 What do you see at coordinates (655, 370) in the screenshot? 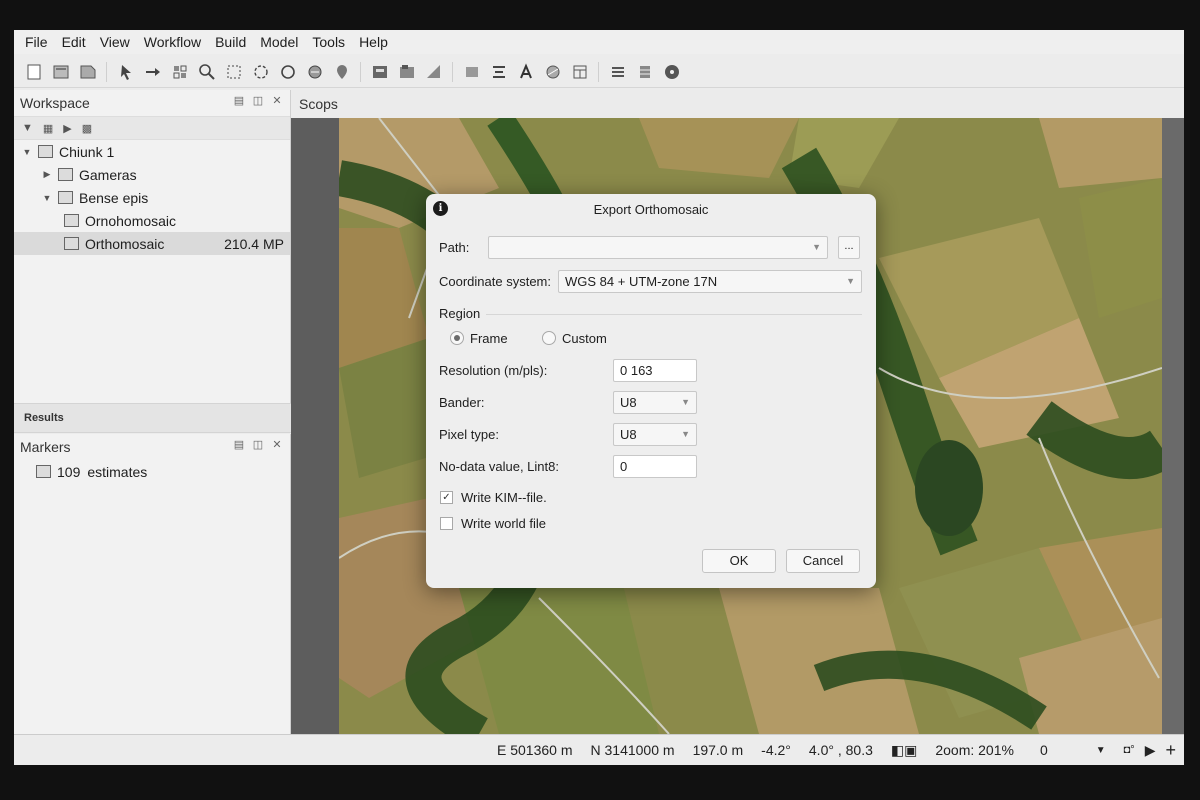
I see `resolution-input: 0 163` at bounding box center [655, 370].